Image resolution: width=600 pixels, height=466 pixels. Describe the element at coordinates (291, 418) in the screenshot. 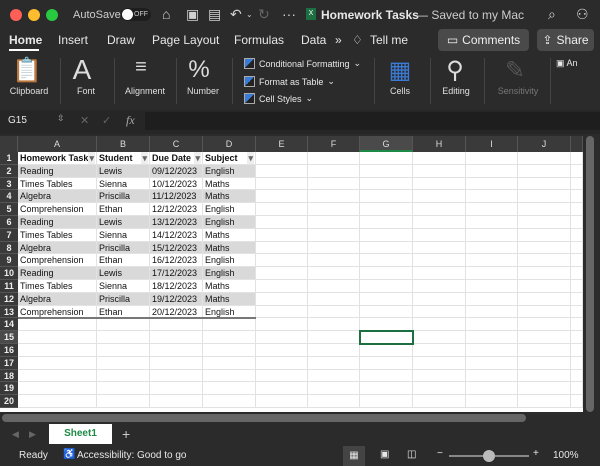

I see `horizontal-scrollbar` at that location.